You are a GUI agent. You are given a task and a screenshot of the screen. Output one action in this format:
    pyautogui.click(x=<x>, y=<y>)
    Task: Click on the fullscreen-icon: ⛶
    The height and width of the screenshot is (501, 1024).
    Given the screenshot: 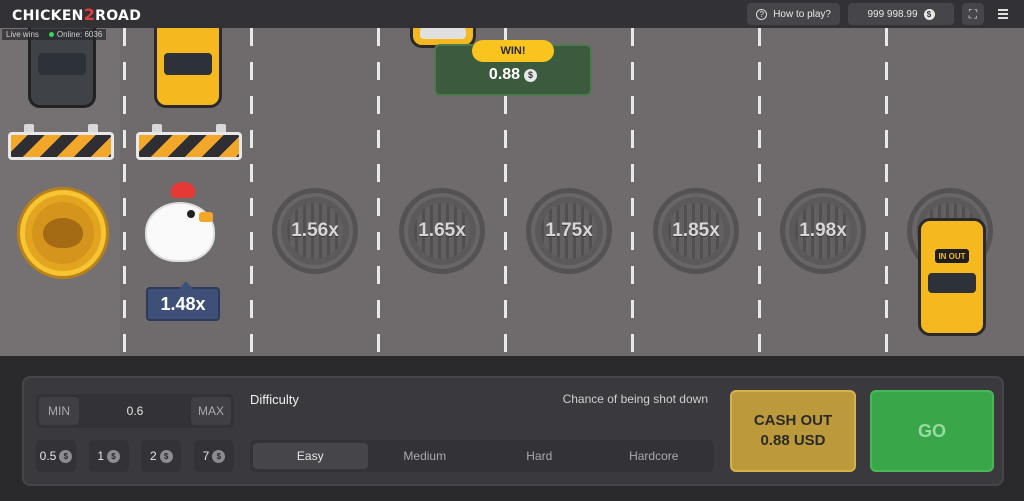 What is the action you would take?
    pyautogui.click(x=973, y=13)
    